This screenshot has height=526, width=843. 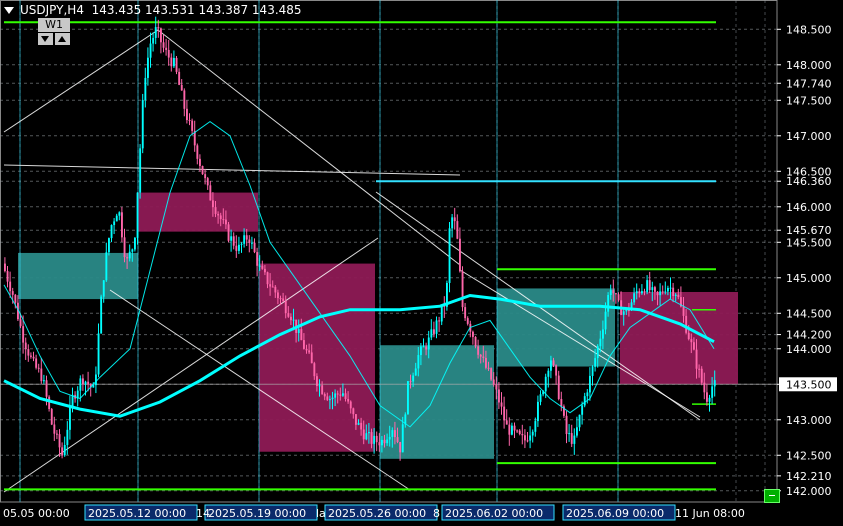 What do you see at coordinates (809, 242) in the screenshot?
I see `price-label: 145.500` at bounding box center [809, 242].